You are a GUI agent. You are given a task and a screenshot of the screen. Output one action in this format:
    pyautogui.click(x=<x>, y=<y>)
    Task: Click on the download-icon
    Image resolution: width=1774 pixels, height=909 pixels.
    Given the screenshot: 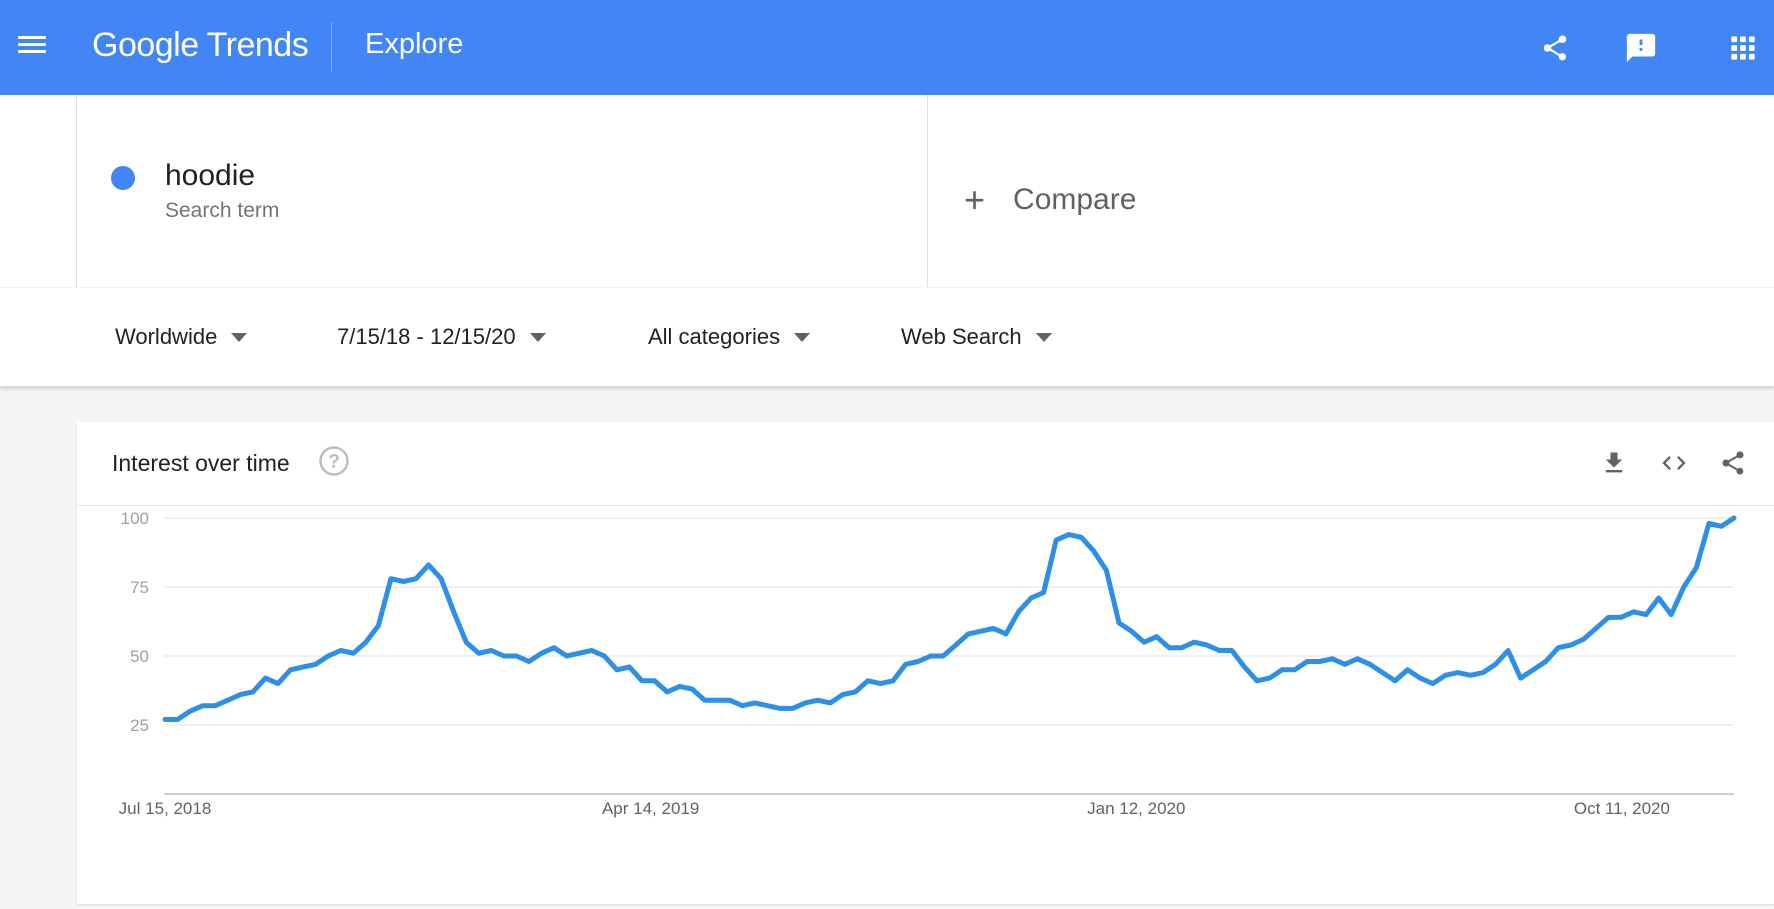 What is the action you would take?
    pyautogui.click(x=1614, y=463)
    